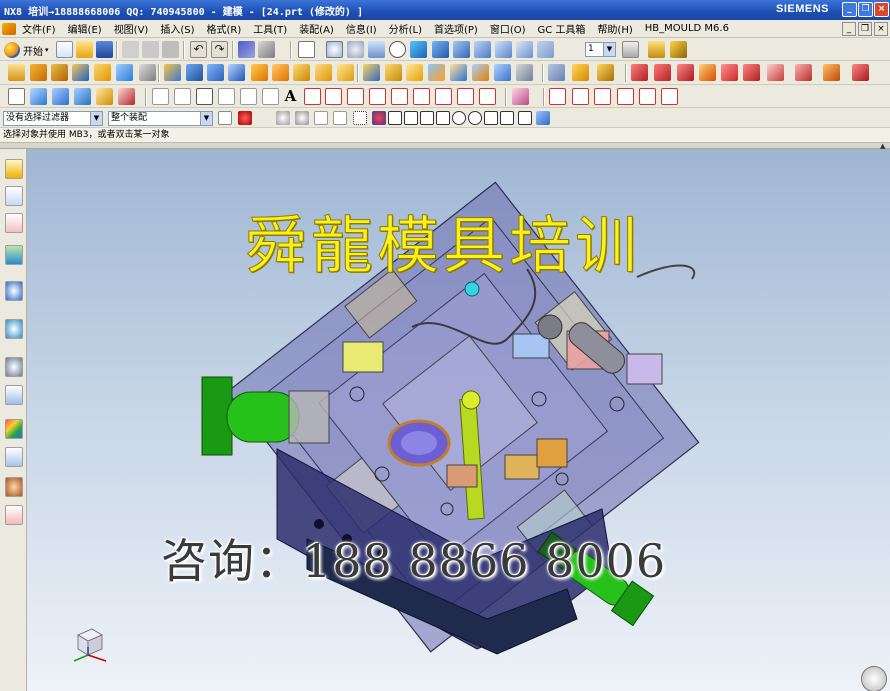 This screenshot has height=691, width=890. What do you see at coordinates (150, 49) in the screenshot?
I see `copy-icon` at bounding box center [150, 49].